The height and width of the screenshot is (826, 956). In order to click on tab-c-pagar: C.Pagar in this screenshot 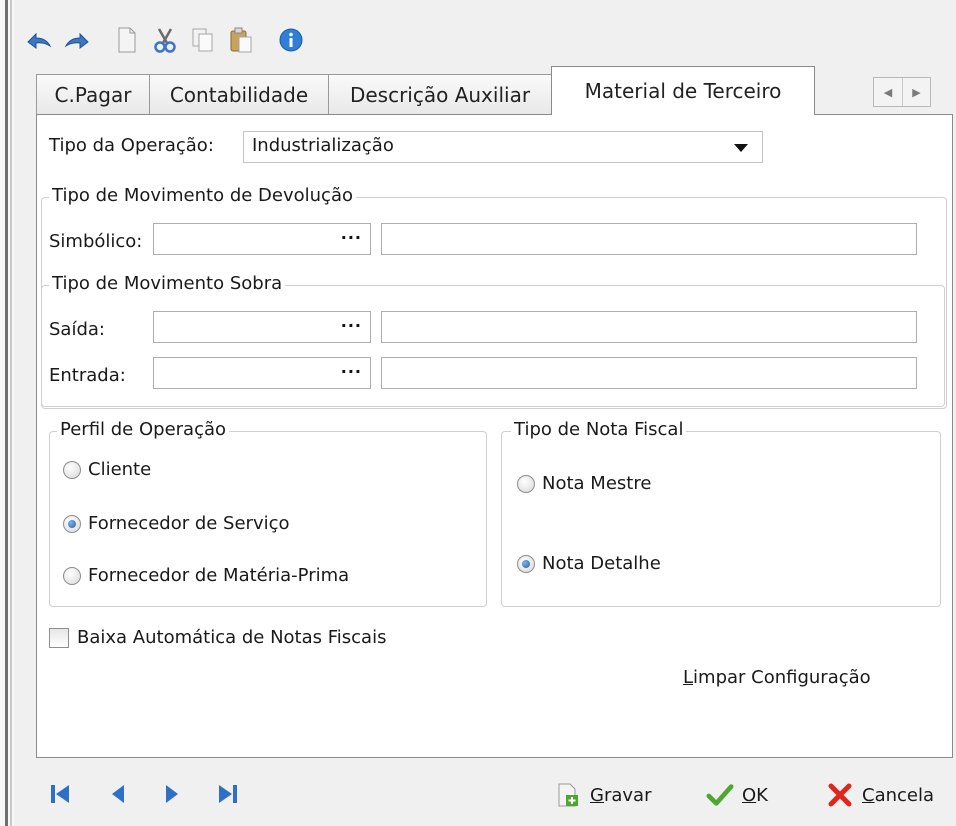, I will do `click(93, 94)`.